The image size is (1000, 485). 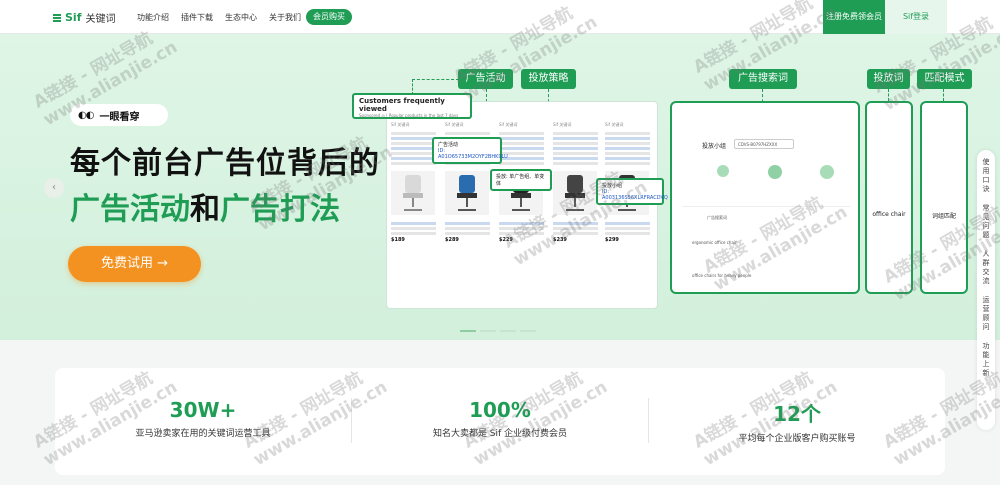 What do you see at coordinates (521, 180) in the screenshot?
I see `strategy-callout: 投放: 单广告组、单变体` at bounding box center [521, 180].